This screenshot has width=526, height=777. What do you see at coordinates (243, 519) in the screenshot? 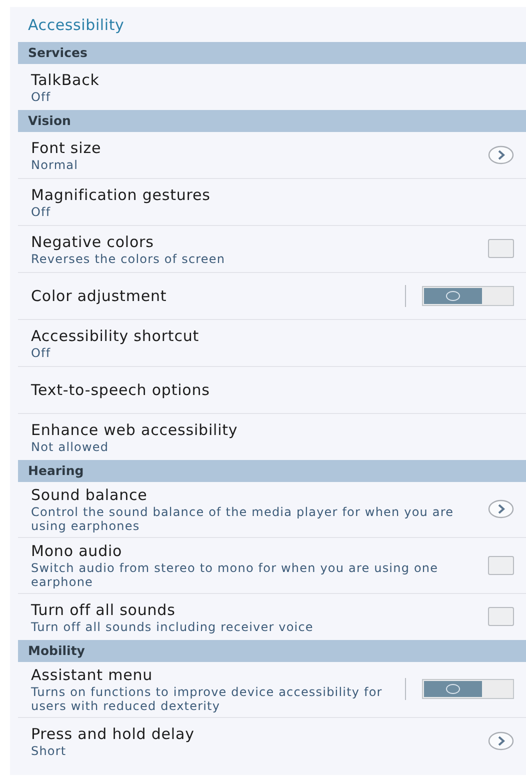
I see `setting-summary: Control the sound balance of the media player for when you are using earphones` at bounding box center [243, 519].